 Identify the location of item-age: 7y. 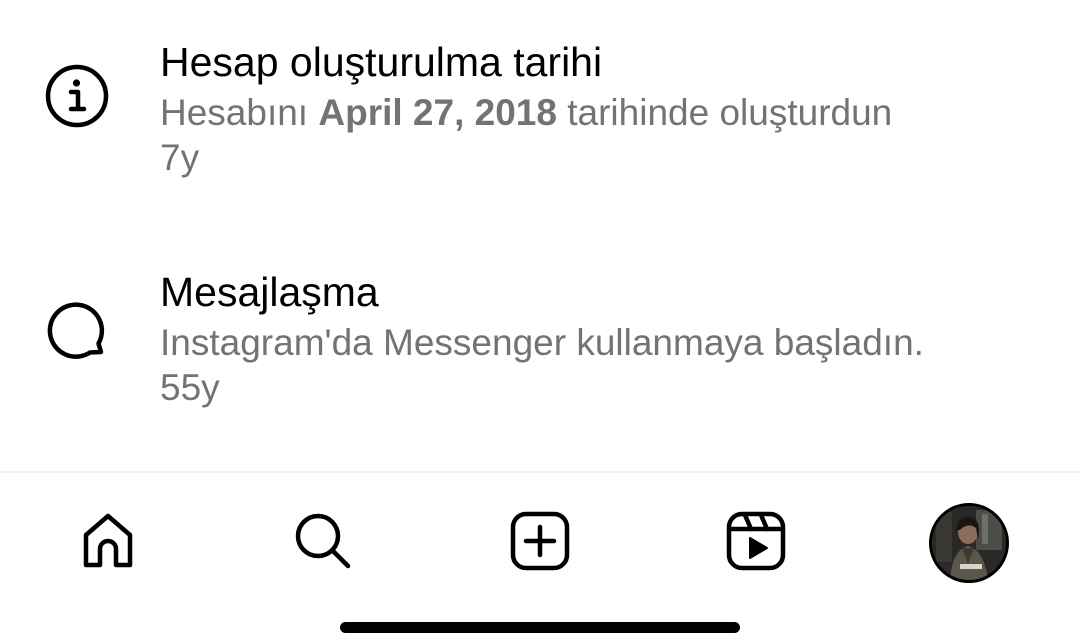
(180, 157).